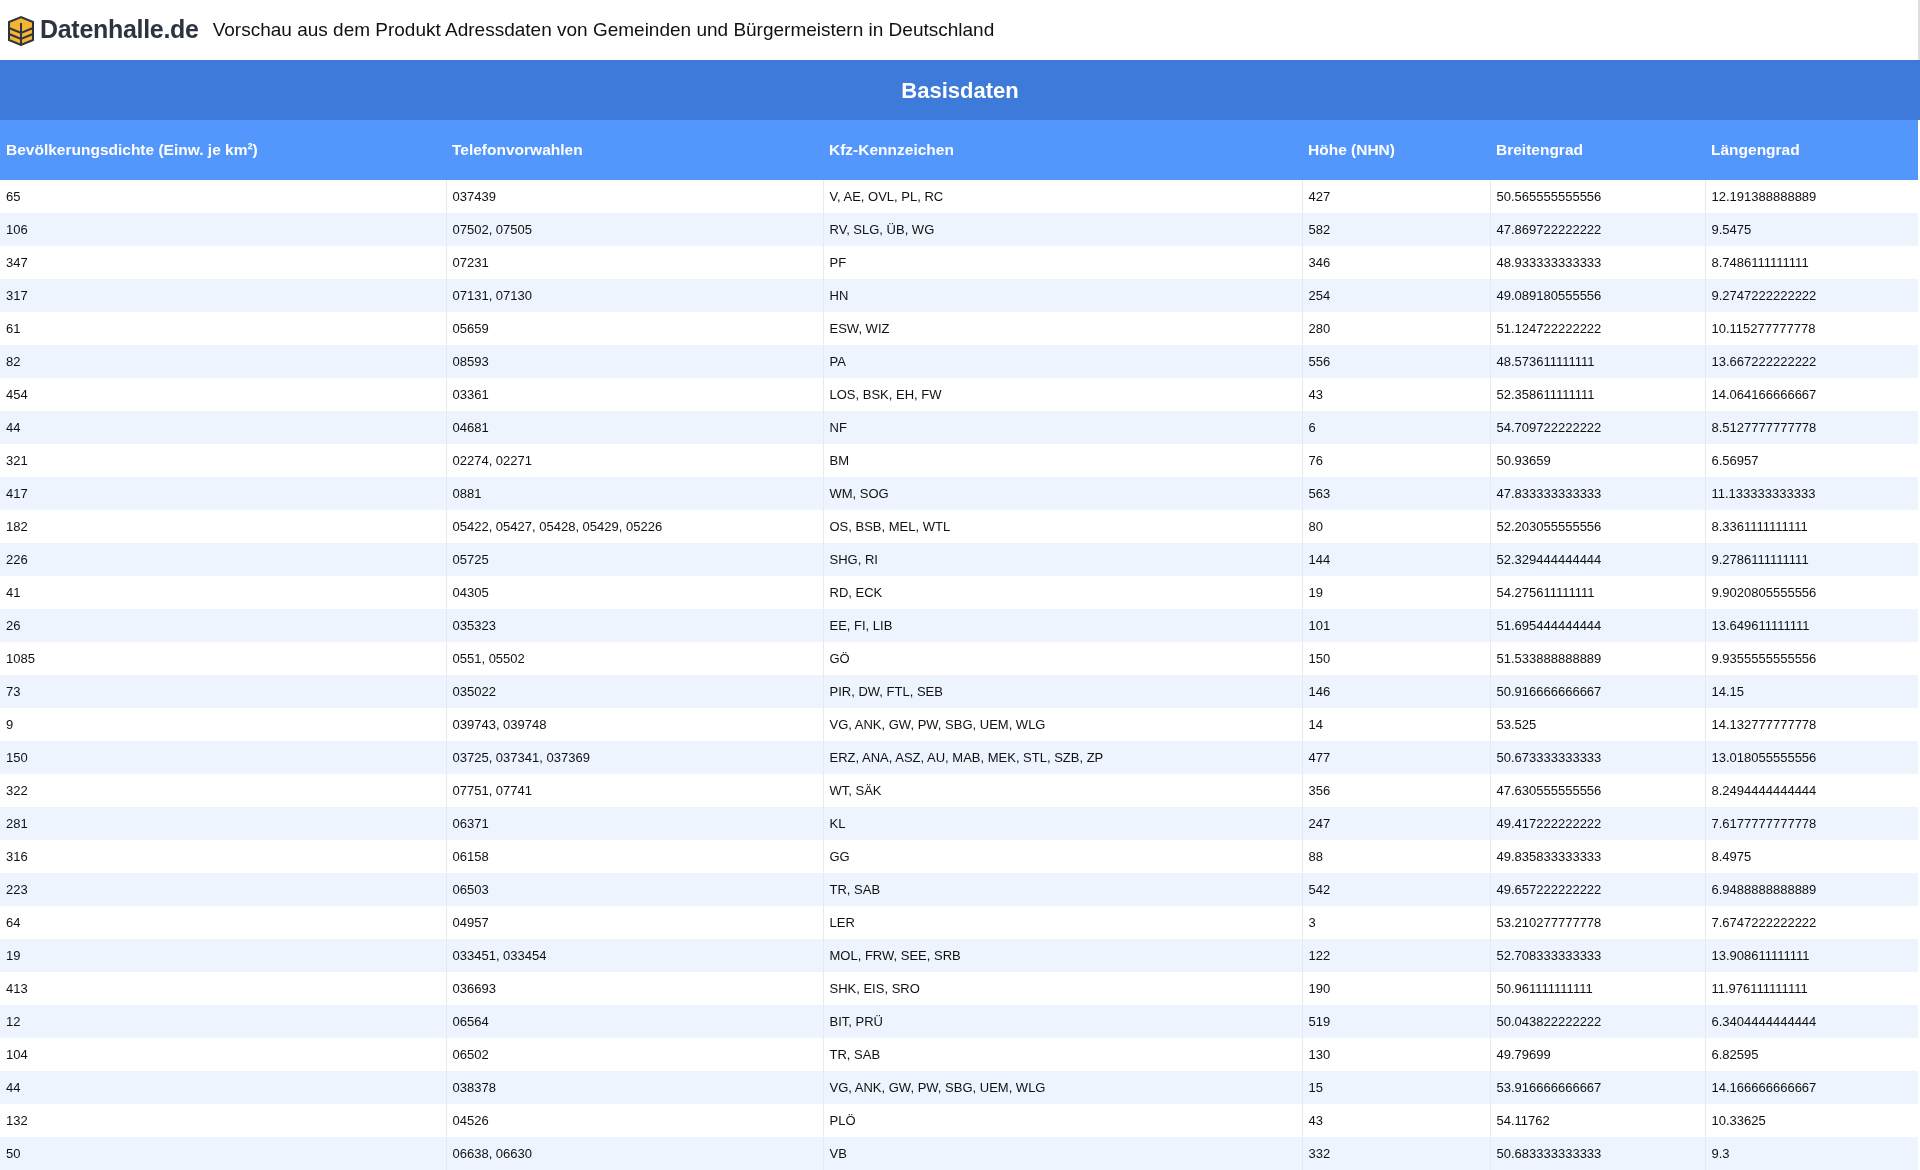  Describe the element at coordinates (1597, 295) in the screenshot. I see `table-cell: 49.089180555556` at that location.